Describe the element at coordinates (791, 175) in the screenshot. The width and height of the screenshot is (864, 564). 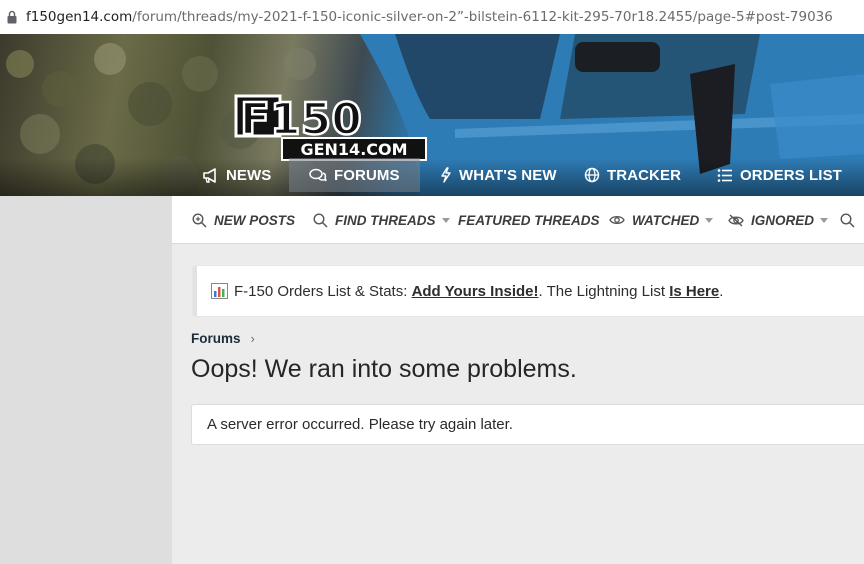
I see `nav-orders-list-label: ORDERS LIST` at that location.